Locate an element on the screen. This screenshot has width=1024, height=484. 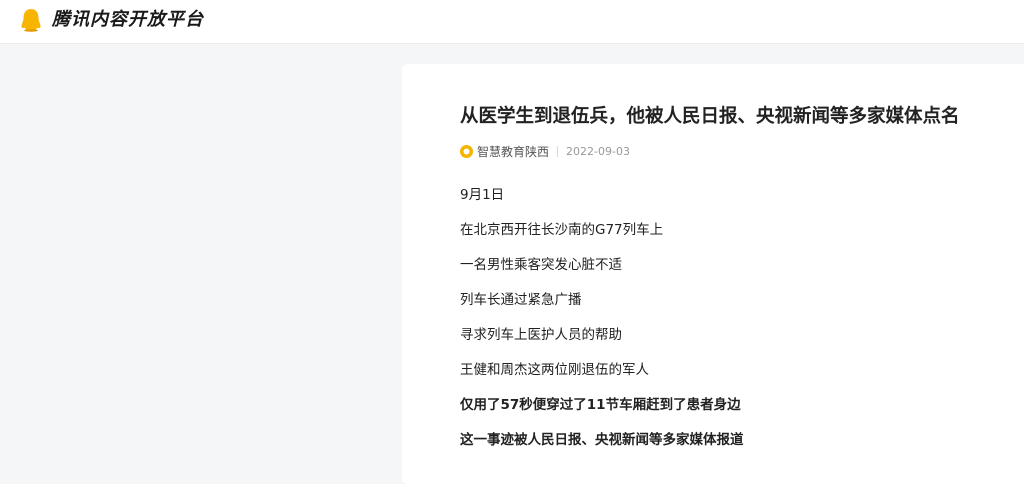
publish-date: 2022-09-03 is located at coordinates (598, 151).